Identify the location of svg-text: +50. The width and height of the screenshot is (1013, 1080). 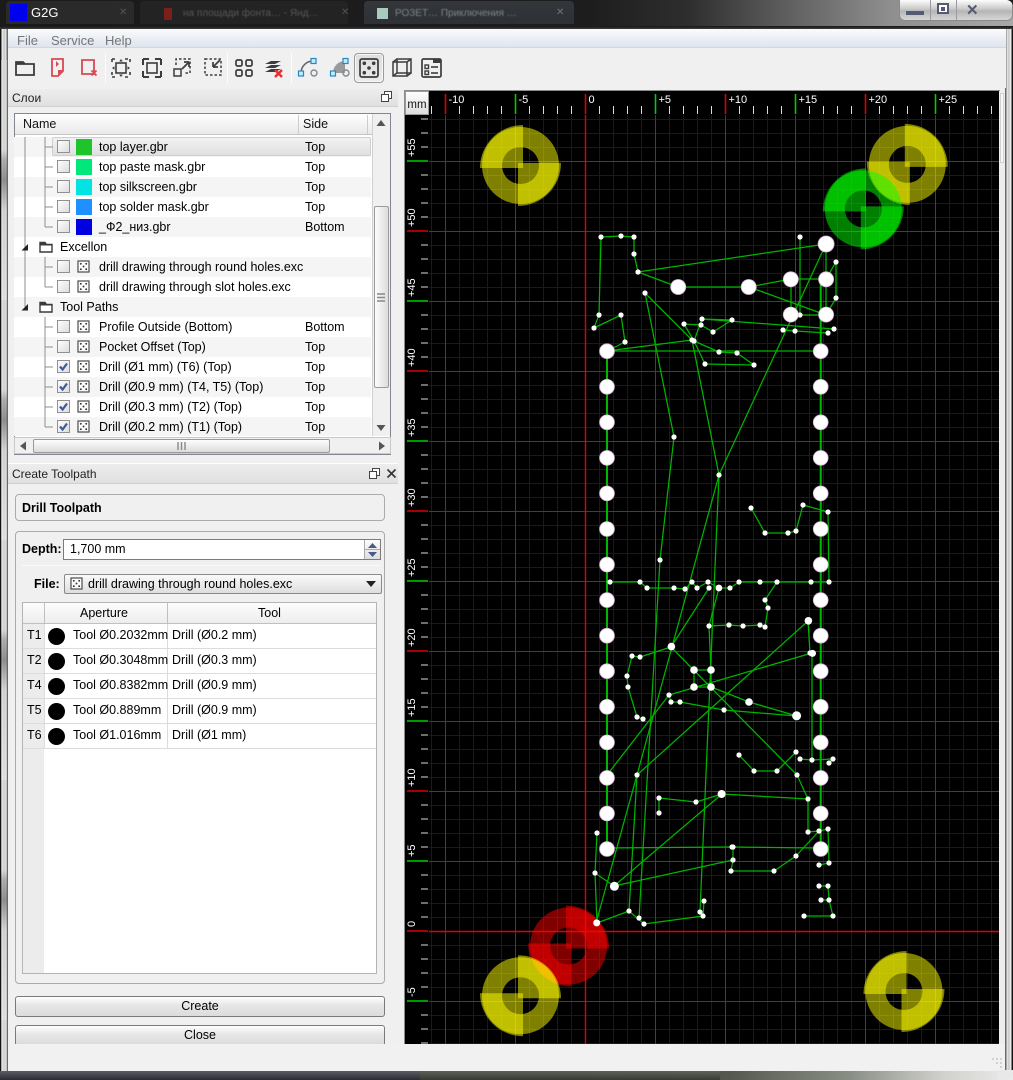
(412, 217).